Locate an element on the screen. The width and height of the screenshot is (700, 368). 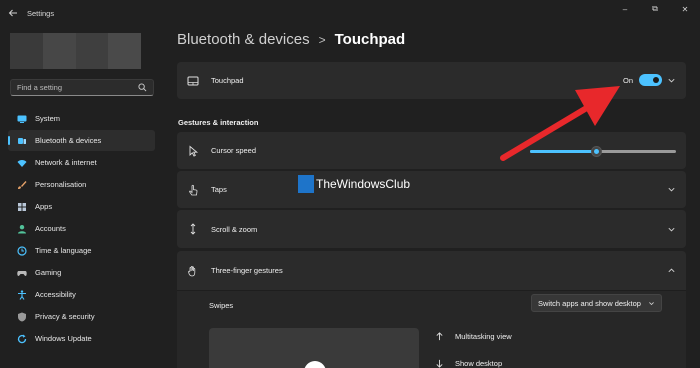
cursor-icon is located at coordinates (193, 151).